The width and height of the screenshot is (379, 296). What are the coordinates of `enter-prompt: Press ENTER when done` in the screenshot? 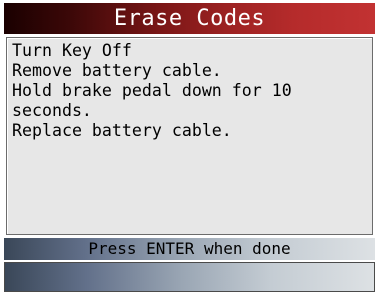 It's located at (189, 248).